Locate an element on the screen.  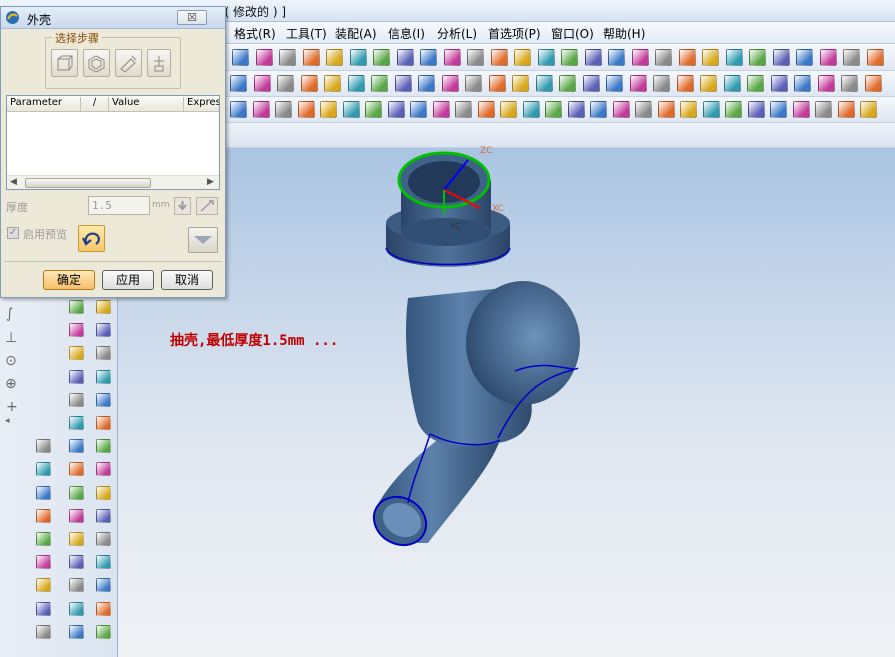
feature-tool-1-6-icon is located at coordinates (76, 446).